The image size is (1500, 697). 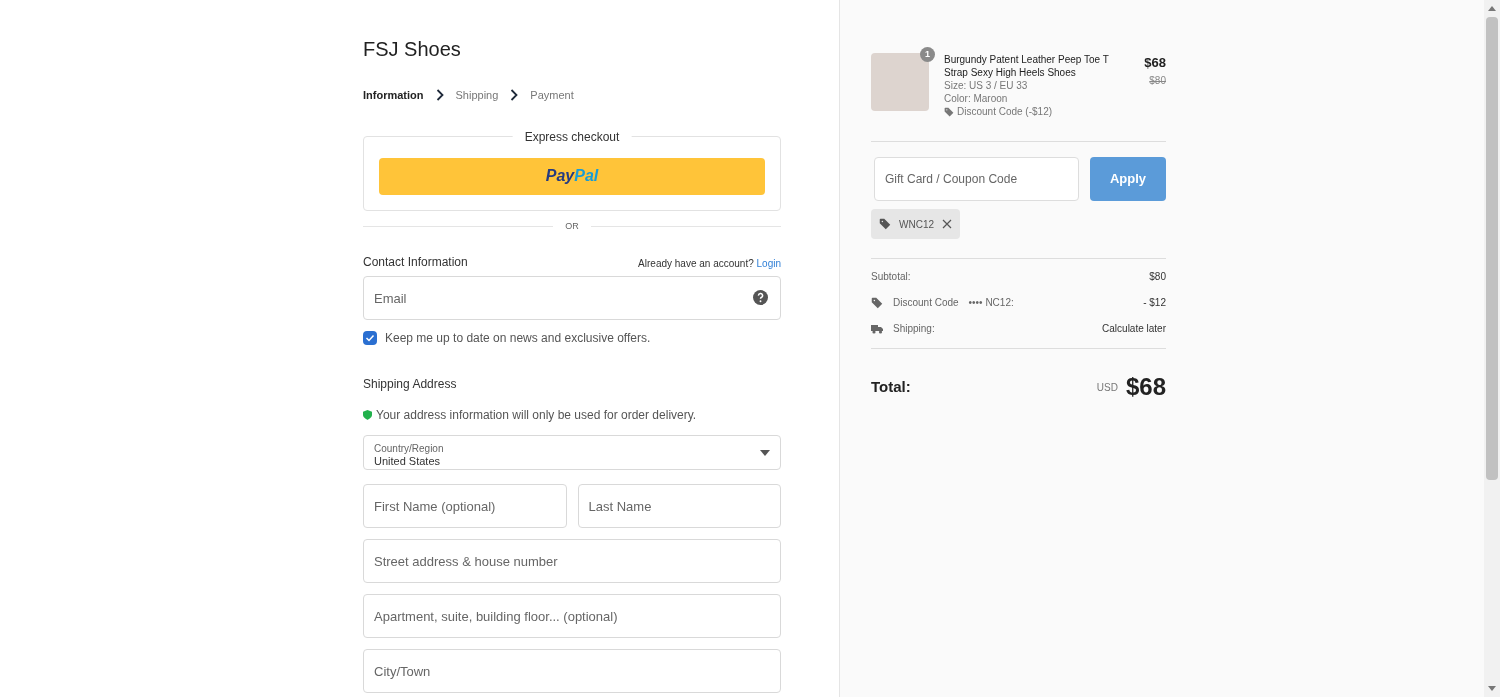 I want to click on quantity-badge: 1, so click(x=927, y=54).